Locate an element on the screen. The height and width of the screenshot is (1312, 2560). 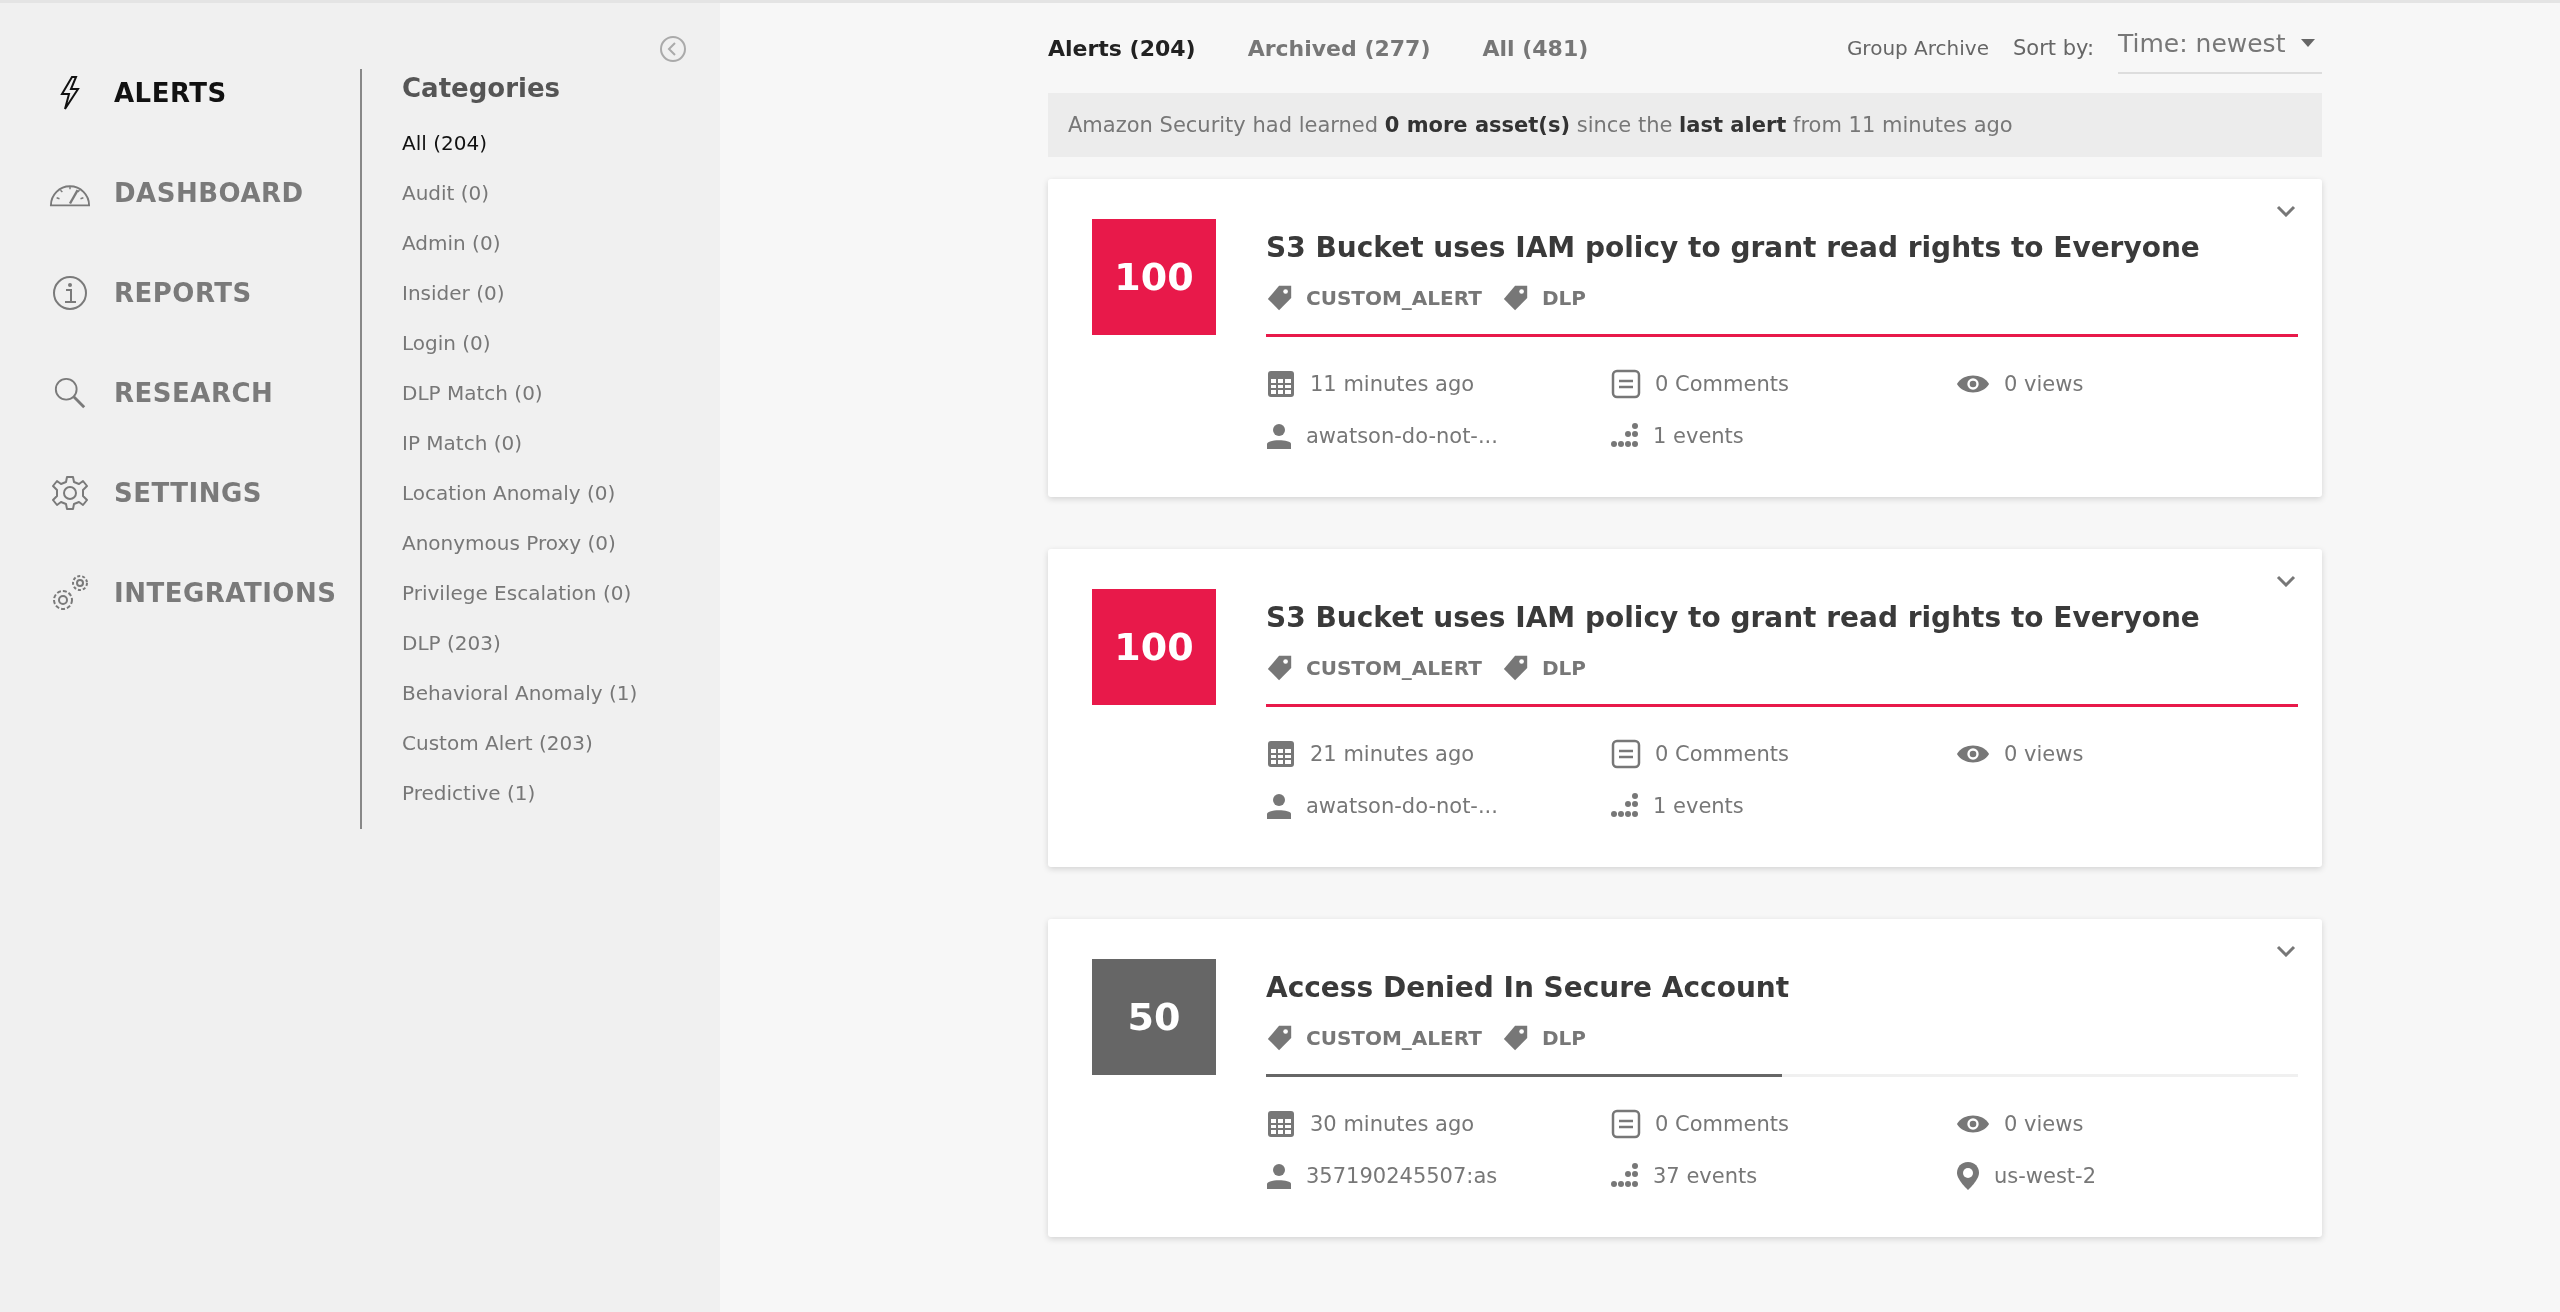
category-link: IP Match (0) is located at coordinates (520, 456).